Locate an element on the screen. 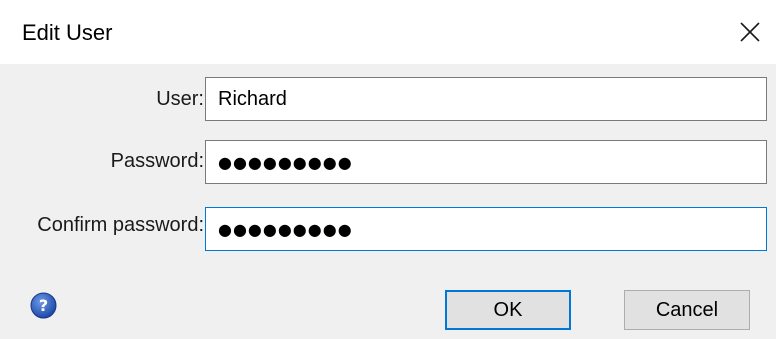  ok-button: OK is located at coordinates (508, 310).